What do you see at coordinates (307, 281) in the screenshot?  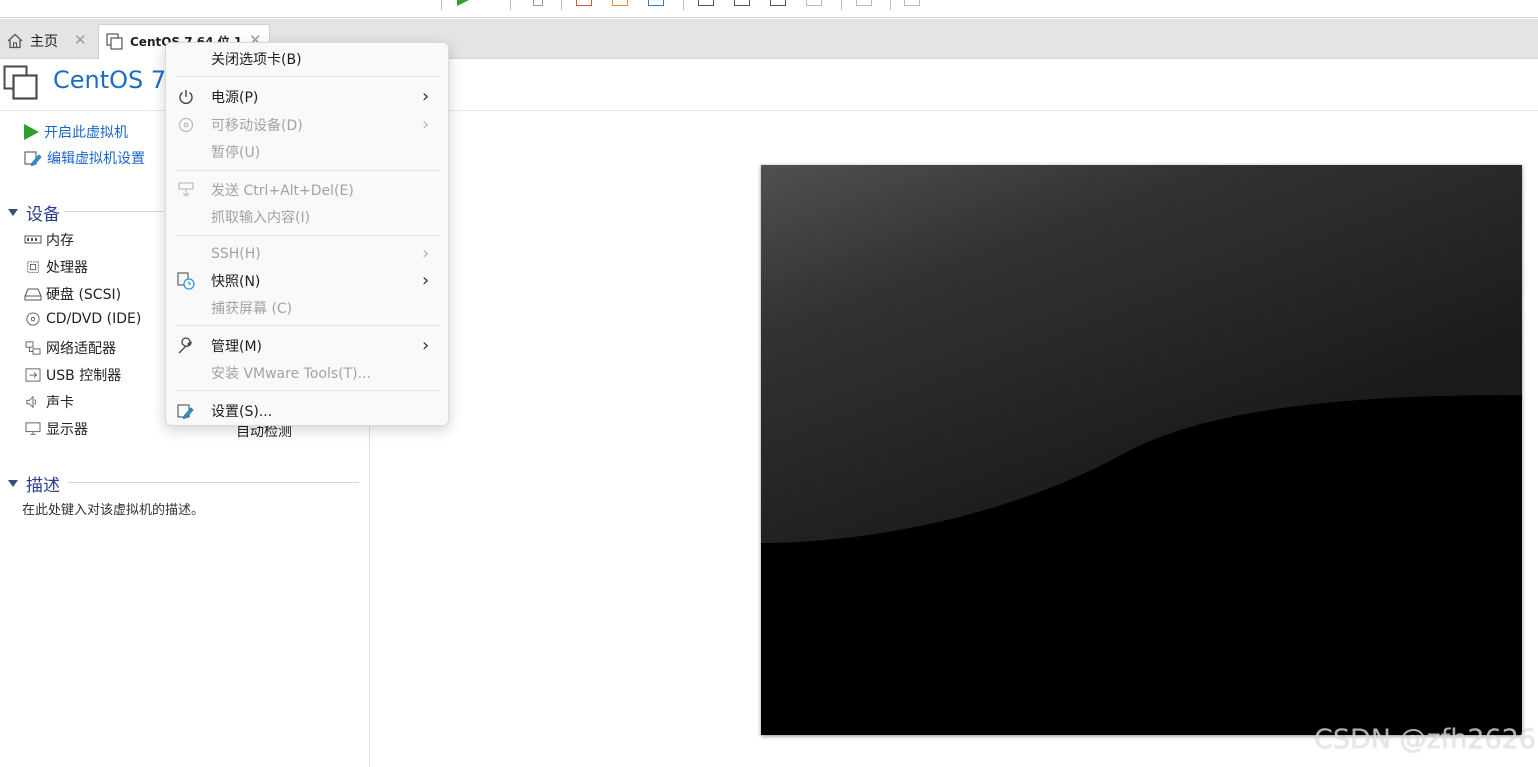 I see `menu-item-snapshot: 快照(N) ›` at bounding box center [307, 281].